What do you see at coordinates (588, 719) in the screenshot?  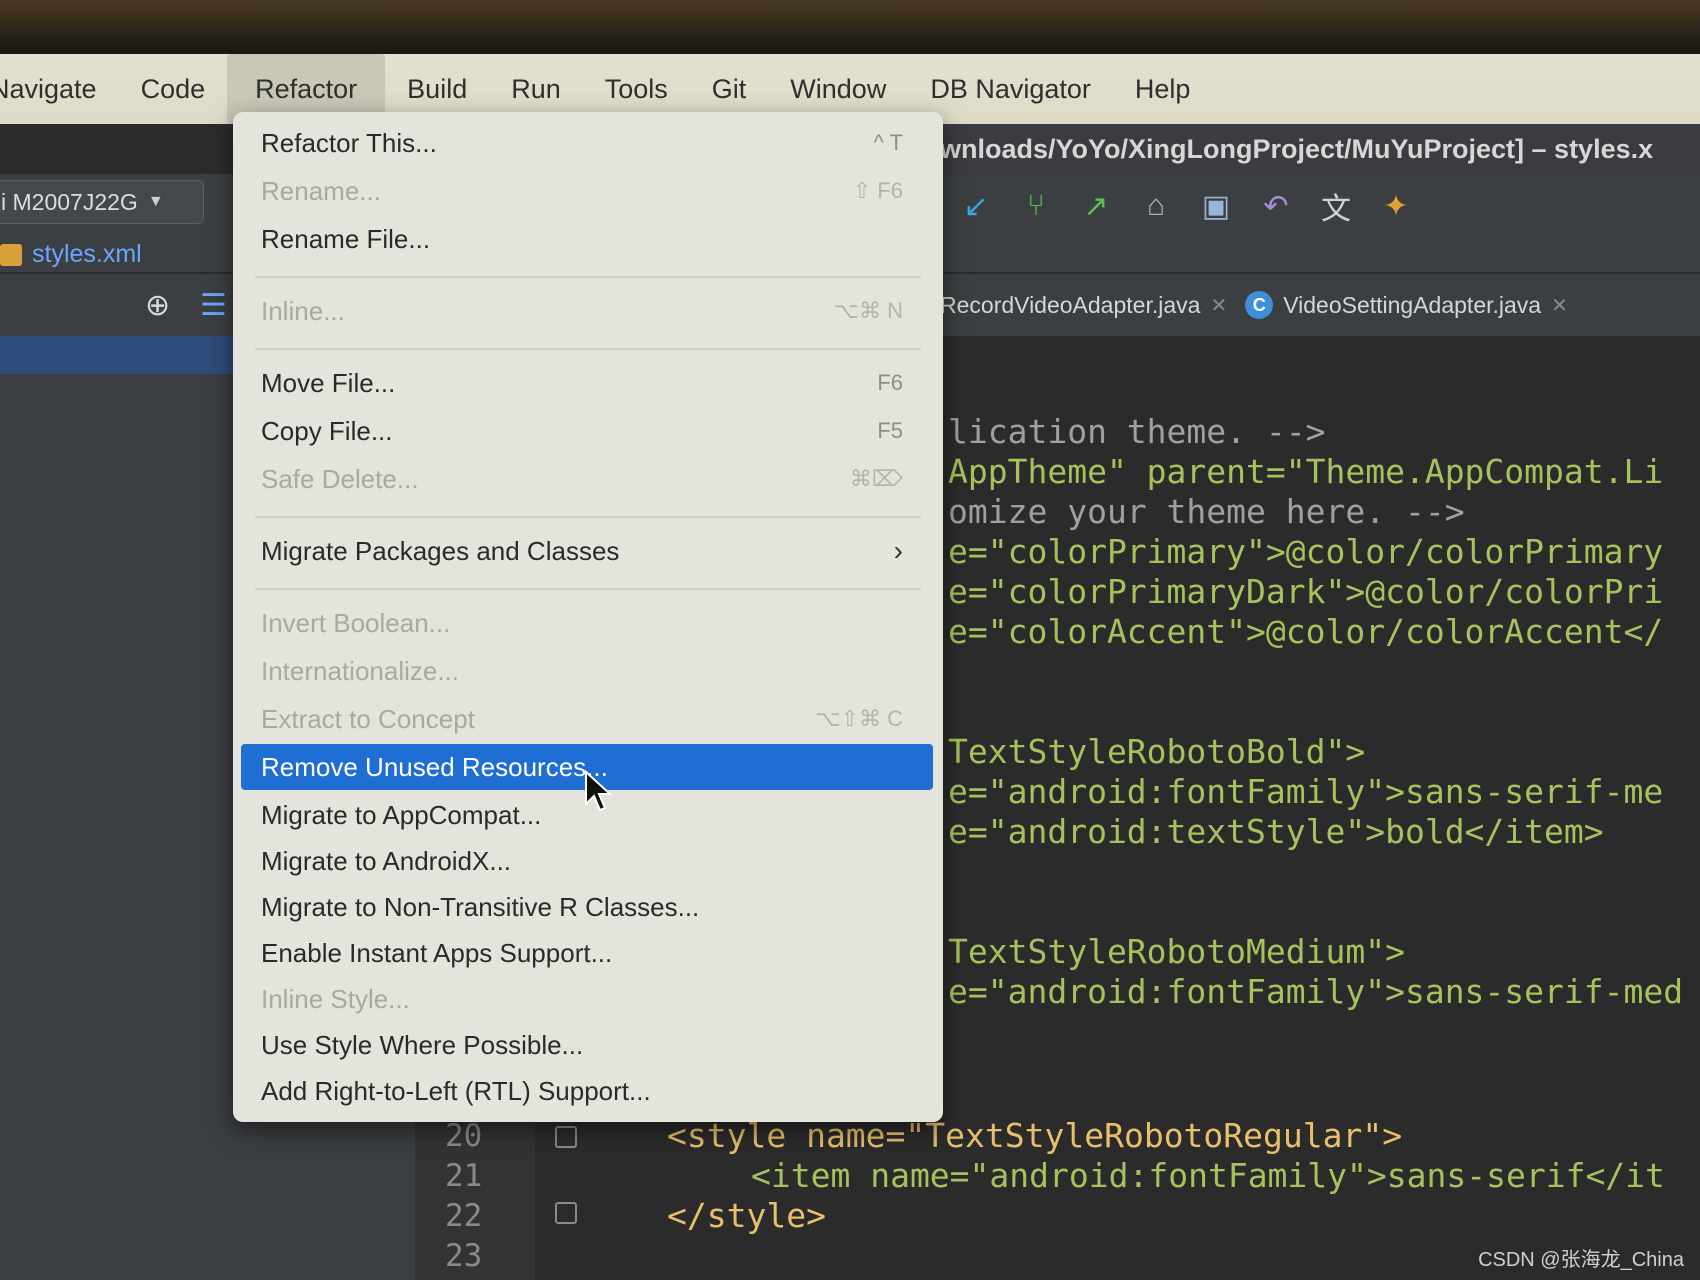 I see `menu-item-extract-to-concept: Extract to Concept ⌥⇧⌘ C` at bounding box center [588, 719].